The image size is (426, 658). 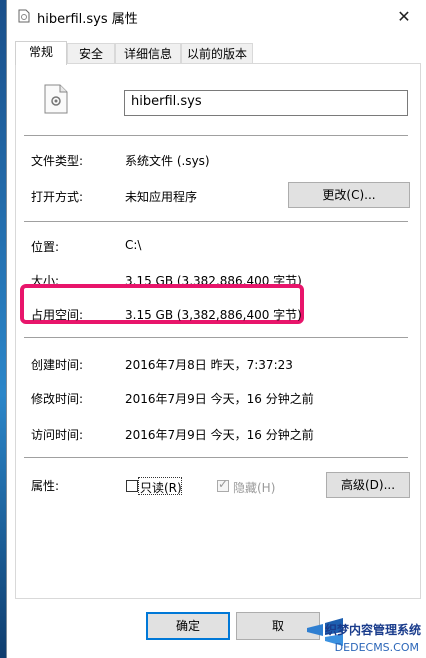 What do you see at coordinates (167, 161) in the screenshot?
I see `file-type-value: 系统文件 (.sys)` at bounding box center [167, 161].